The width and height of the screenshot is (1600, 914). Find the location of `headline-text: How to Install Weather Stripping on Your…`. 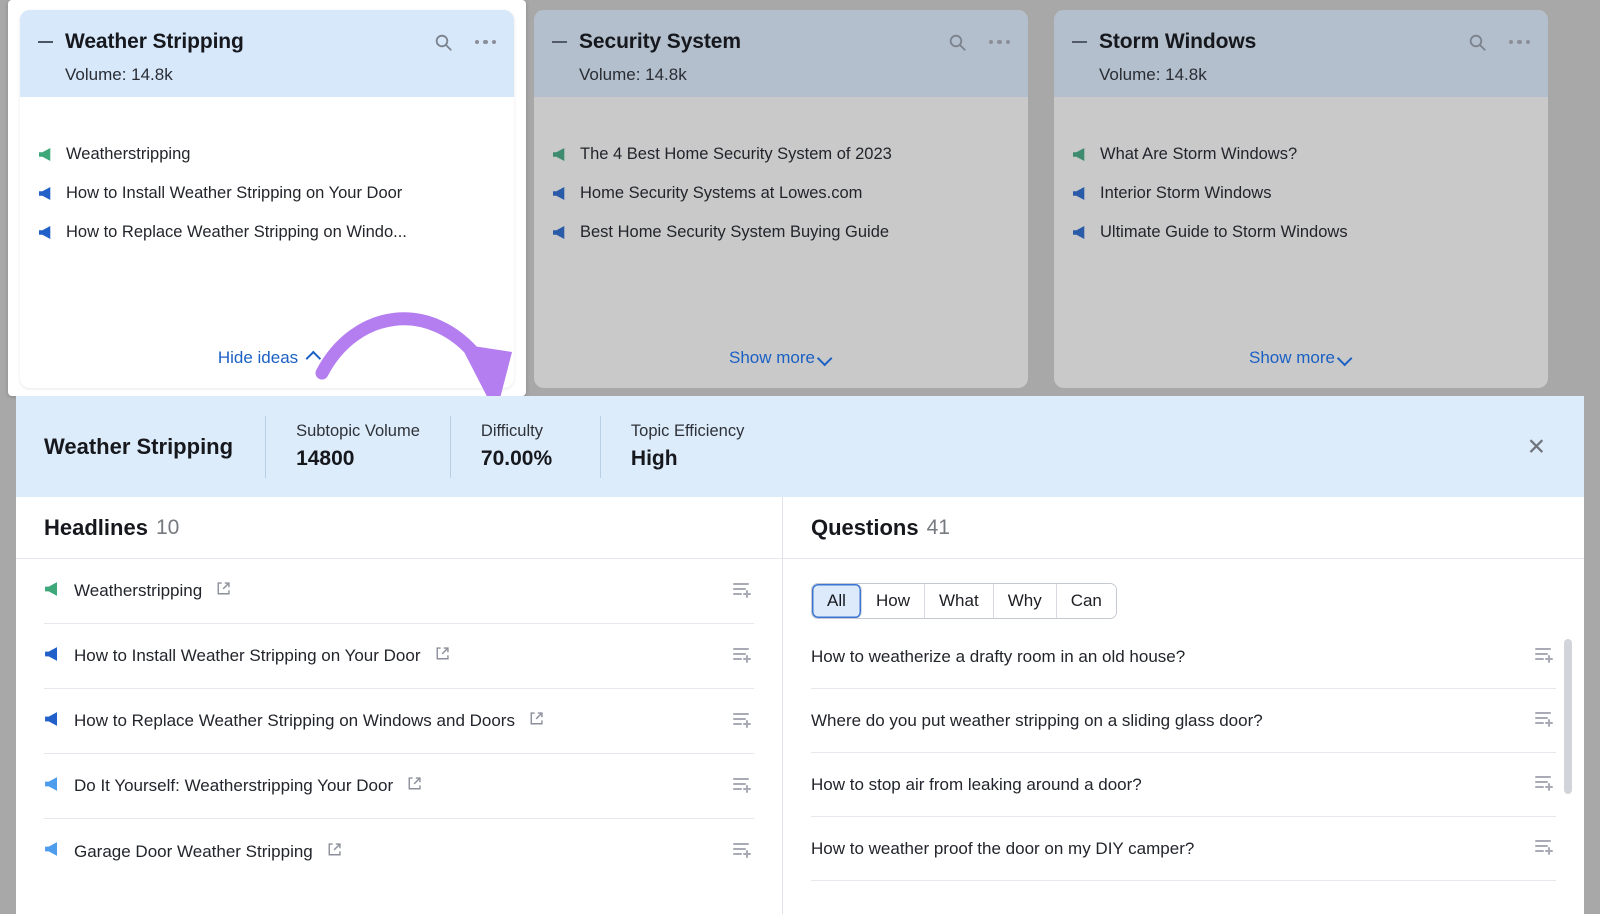

headline-text: How to Install Weather Stripping on Your… is located at coordinates (247, 655).